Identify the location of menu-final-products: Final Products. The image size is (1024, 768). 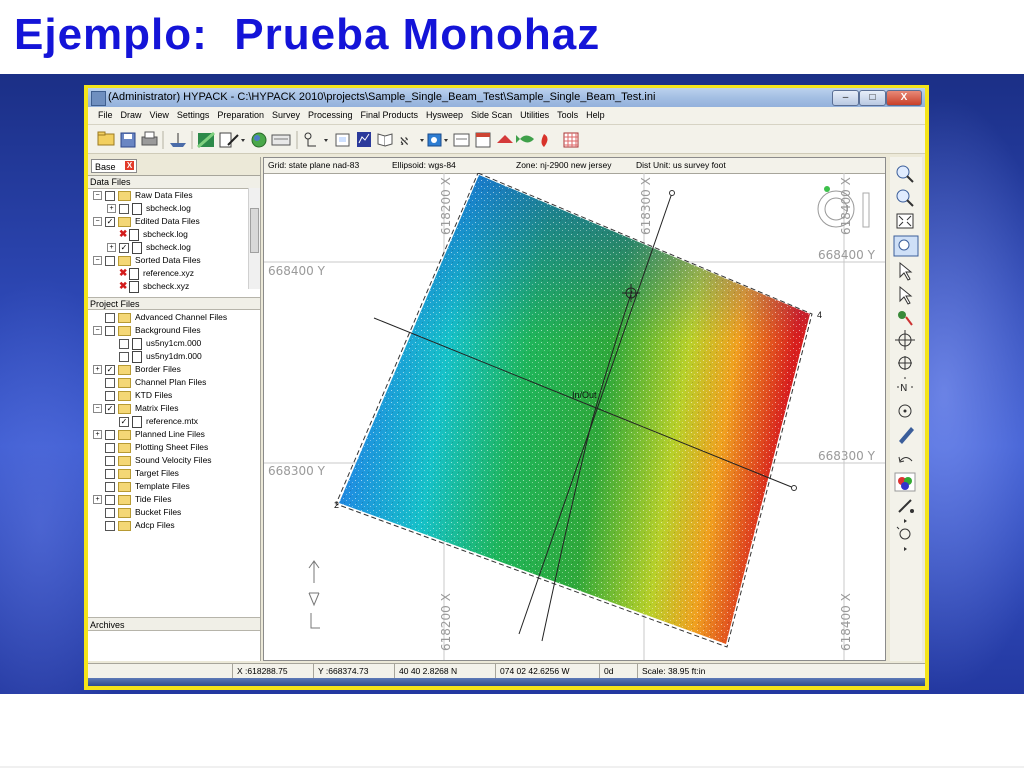
(390, 115).